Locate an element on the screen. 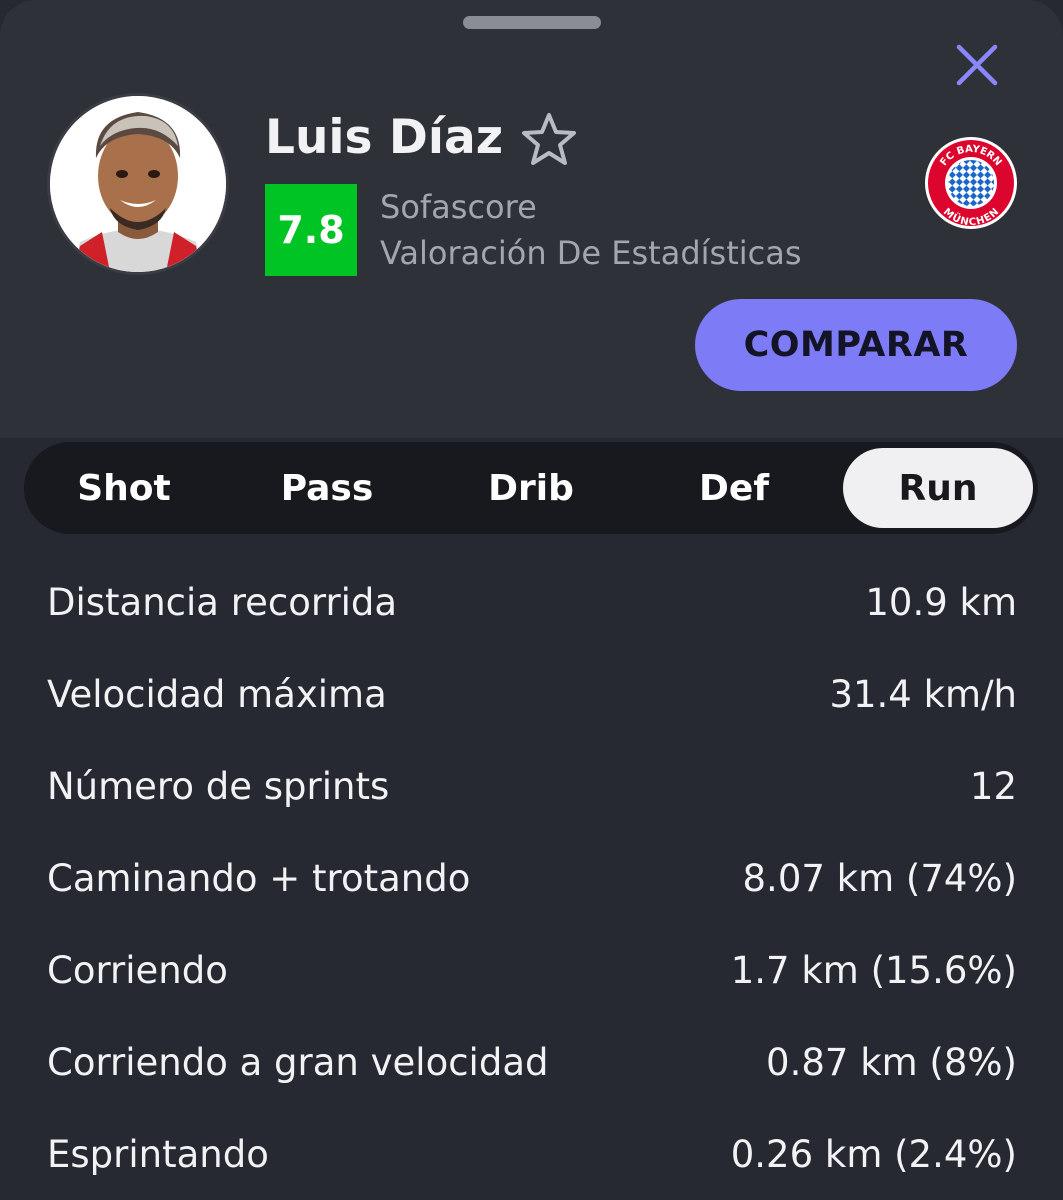 The image size is (1063, 1200). stat-row-high-speed-running: Corriendo a gran velocidad 0.87 km (8%) is located at coordinates (531, 1063).